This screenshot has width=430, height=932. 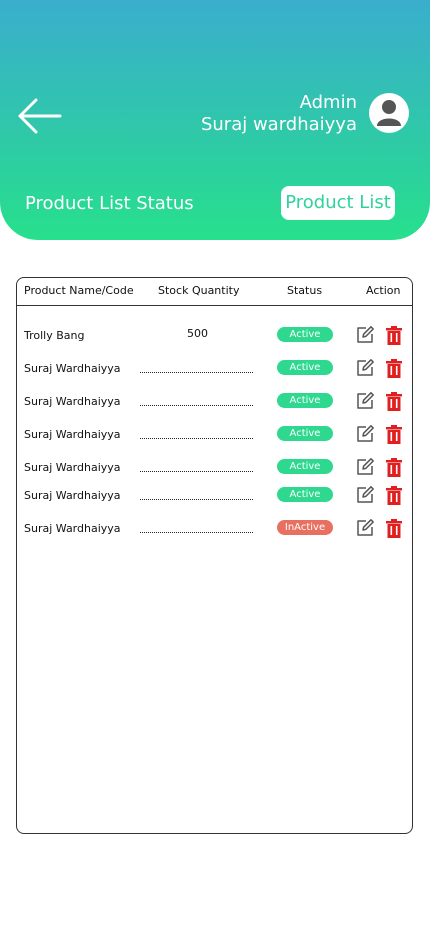 What do you see at coordinates (54, 335) in the screenshot?
I see `product-name: Trolly Bang` at bounding box center [54, 335].